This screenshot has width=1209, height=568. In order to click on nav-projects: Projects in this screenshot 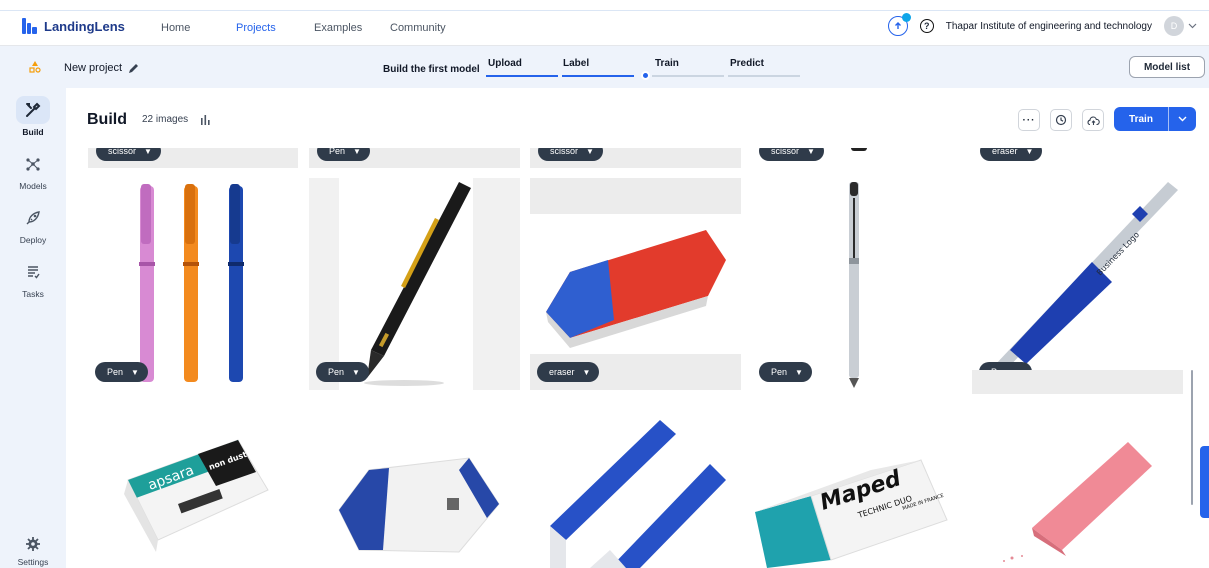, I will do `click(256, 28)`.